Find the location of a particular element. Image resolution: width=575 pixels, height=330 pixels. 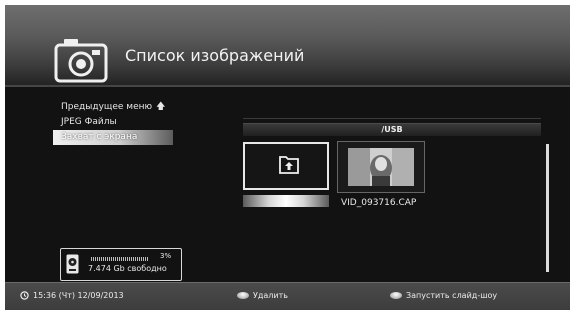

delete-label: Удалить is located at coordinates (270, 295).